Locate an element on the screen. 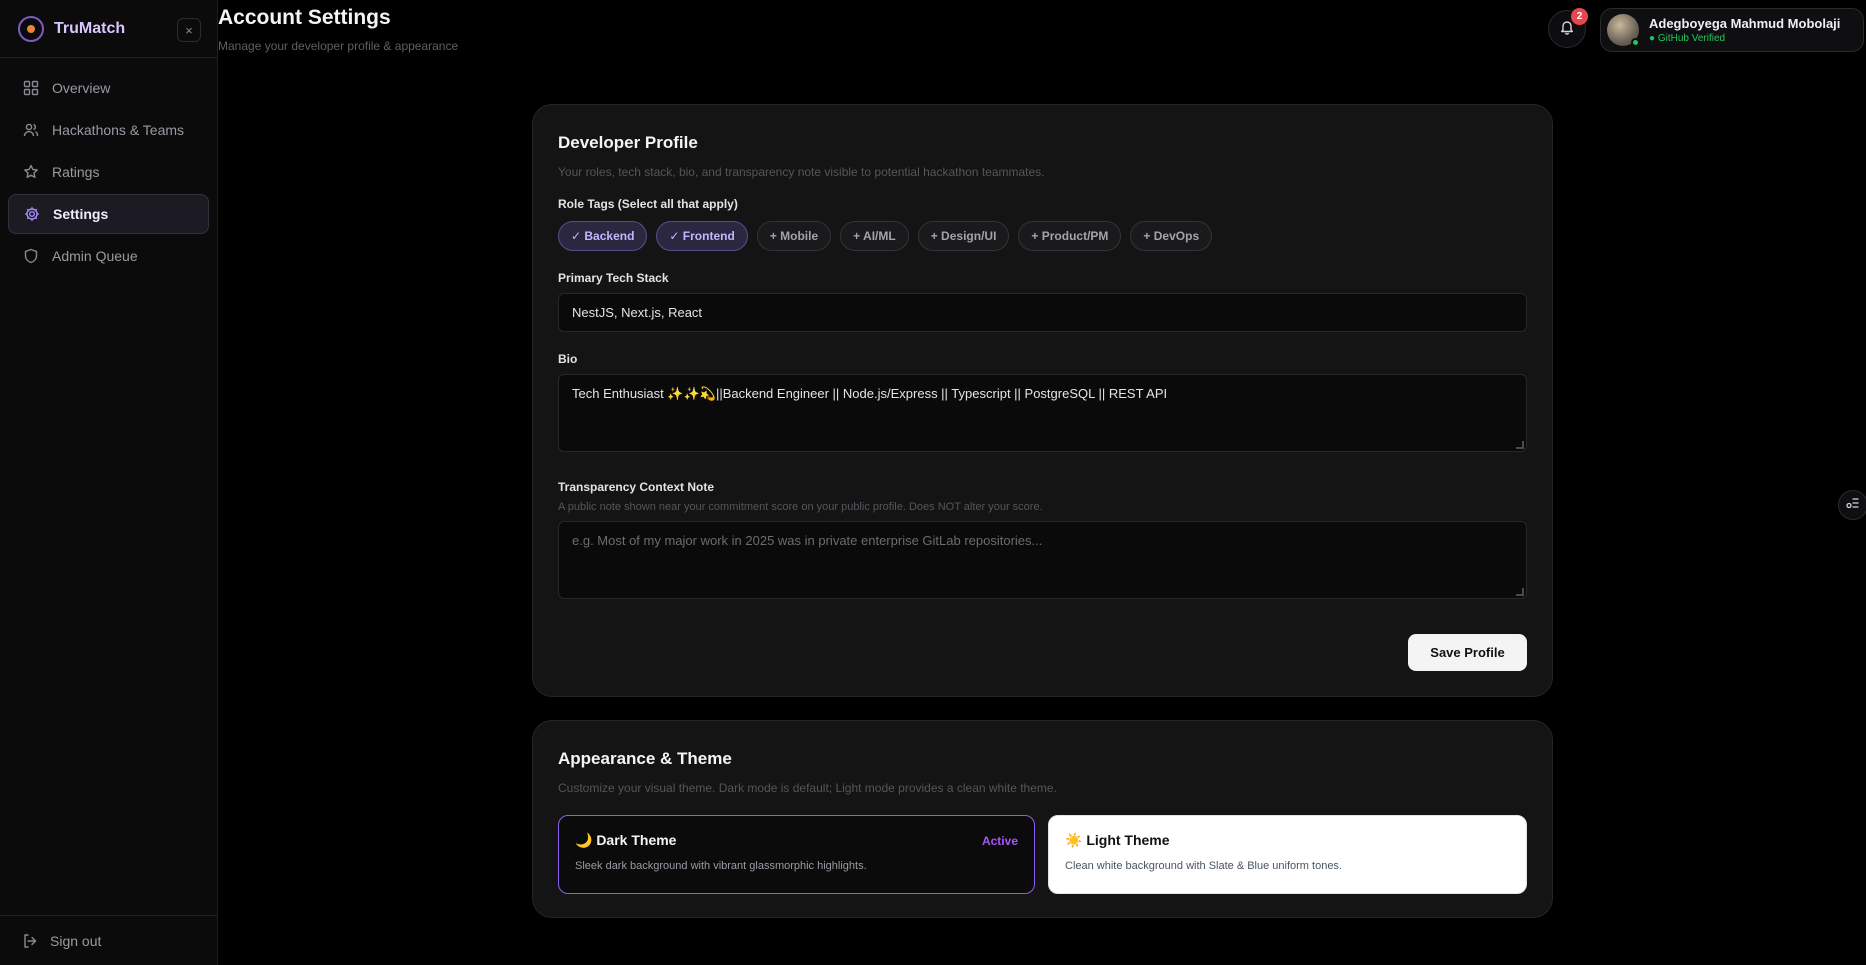 This screenshot has width=1866, height=965. dark-theme-name: 🌙 Dark Theme is located at coordinates (626, 840).